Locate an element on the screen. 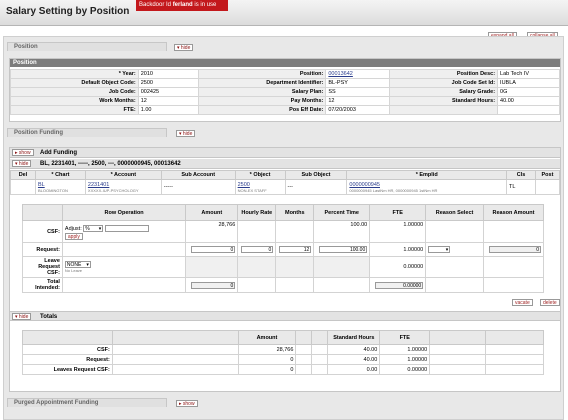 The width and height of the screenshot is (568, 420). position-field-label: Position: is located at coordinates (262, 74).